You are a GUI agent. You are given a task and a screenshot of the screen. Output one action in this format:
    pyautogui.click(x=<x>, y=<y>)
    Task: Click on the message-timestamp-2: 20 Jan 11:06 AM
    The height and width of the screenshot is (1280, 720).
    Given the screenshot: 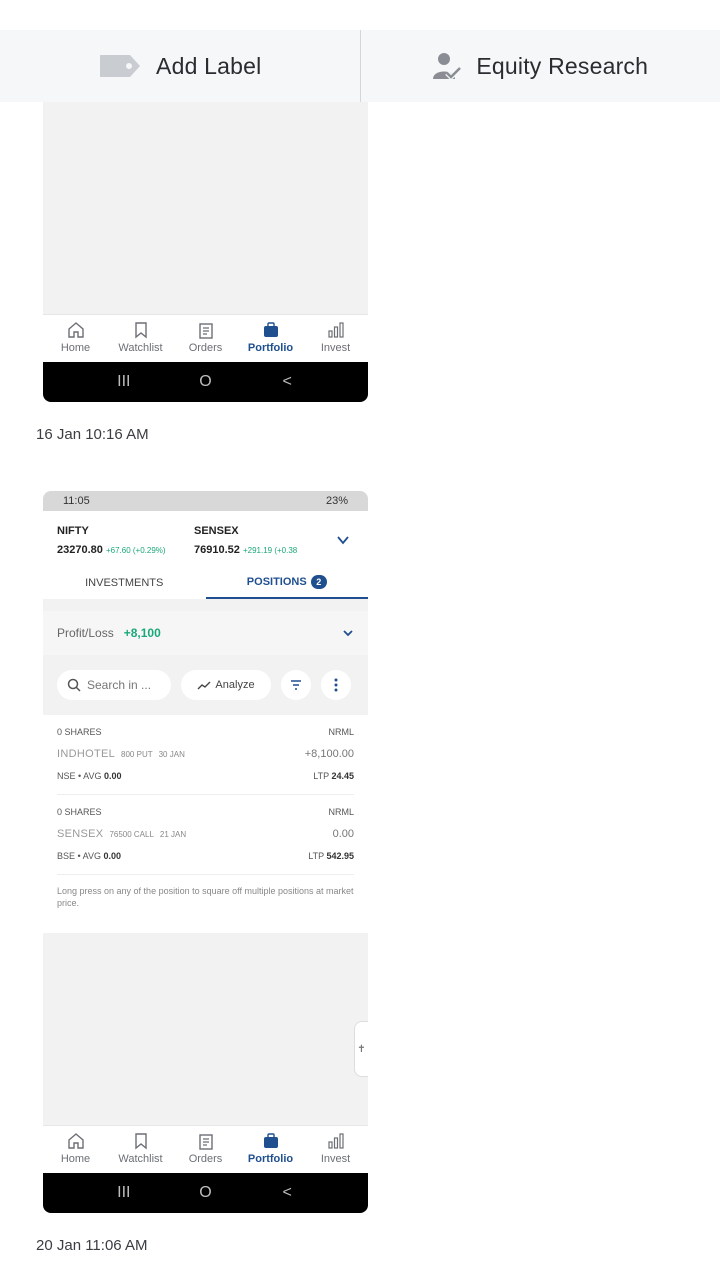 What is the action you would take?
    pyautogui.click(x=92, y=1245)
    